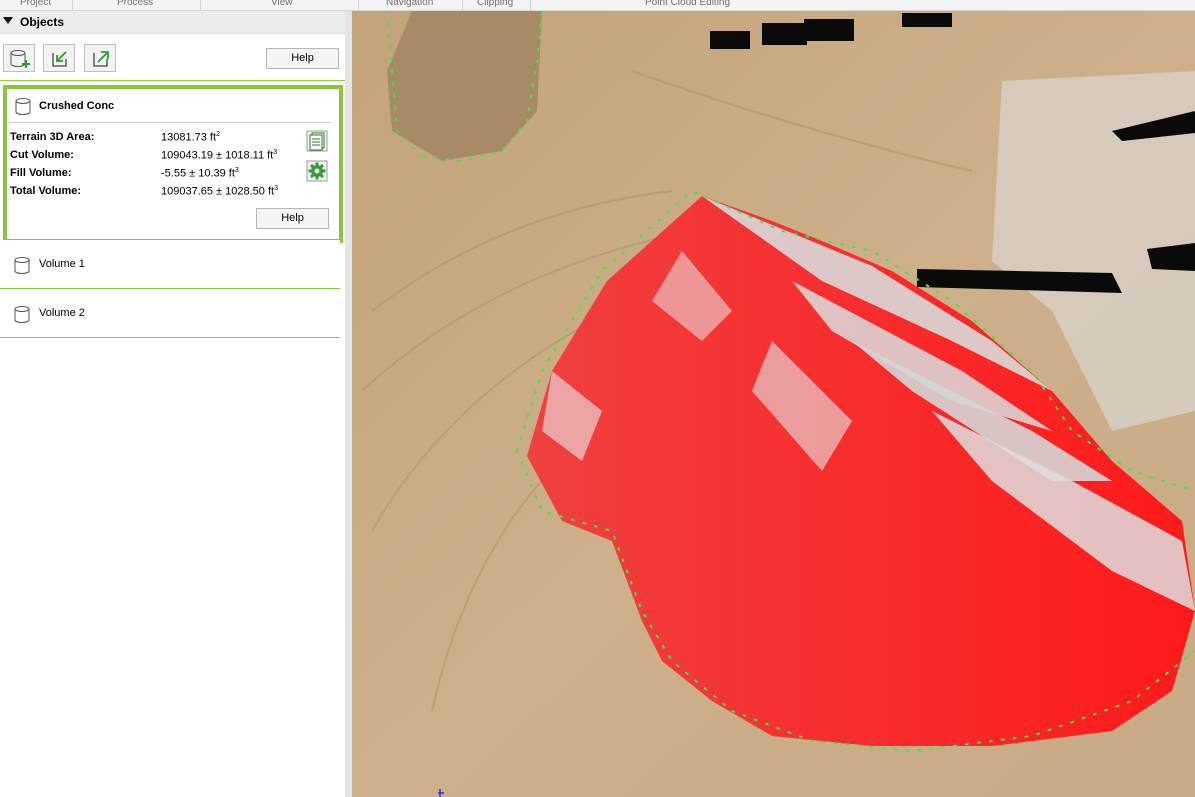 The width and height of the screenshot is (1195, 797). I want to click on ribbon-tab-navigation: Navigation, so click(409, 4).